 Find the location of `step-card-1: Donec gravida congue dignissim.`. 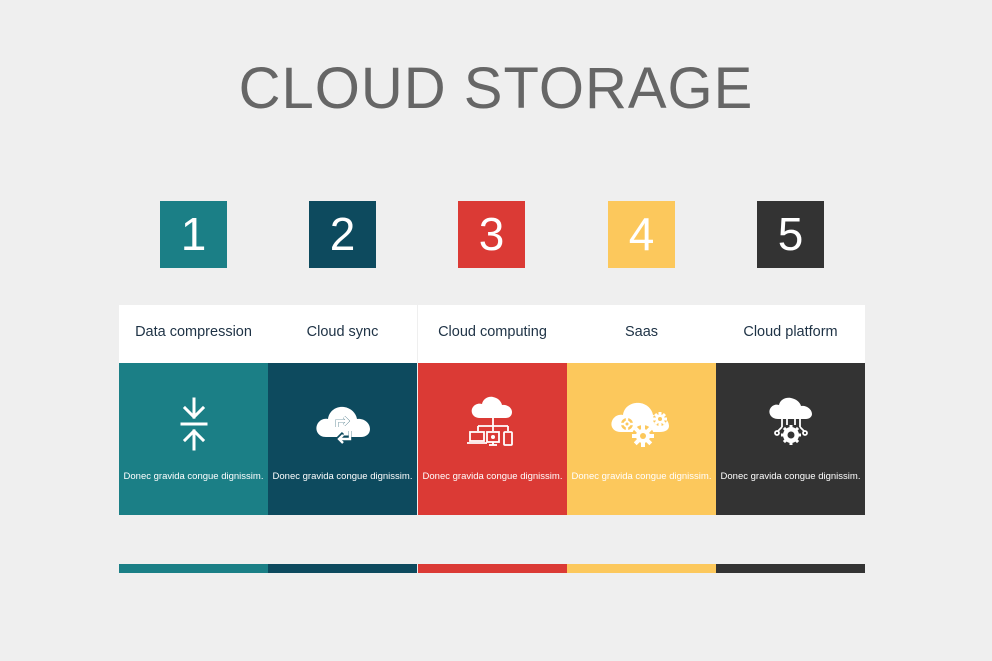

step-card-1: Donec gravida congue dignissim. is located at coordinates (193, 439).